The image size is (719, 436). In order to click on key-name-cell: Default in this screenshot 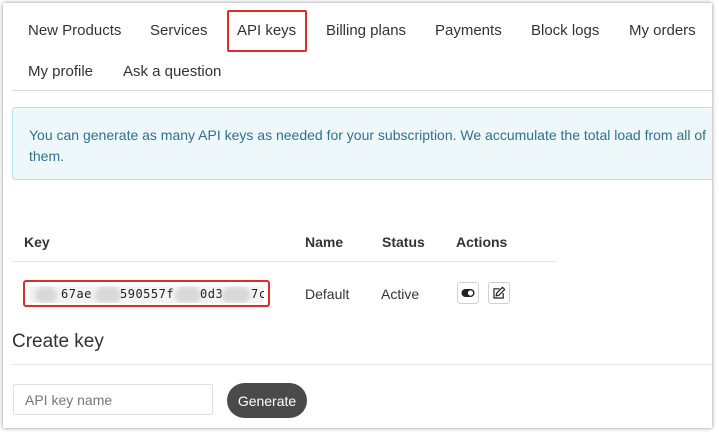, I will do `click(327, 294)`.